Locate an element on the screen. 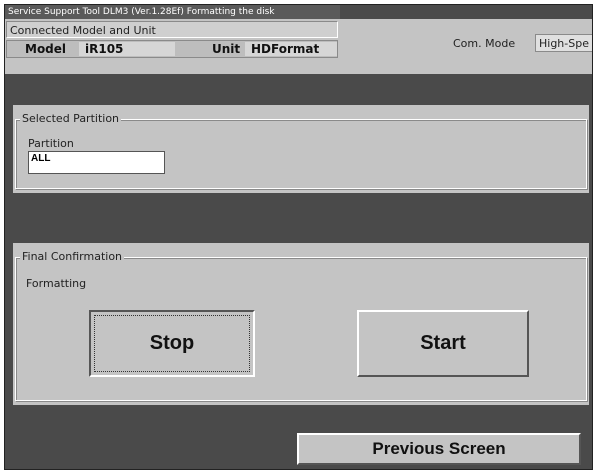  start-button: Start is located at coordinates (443, 343).